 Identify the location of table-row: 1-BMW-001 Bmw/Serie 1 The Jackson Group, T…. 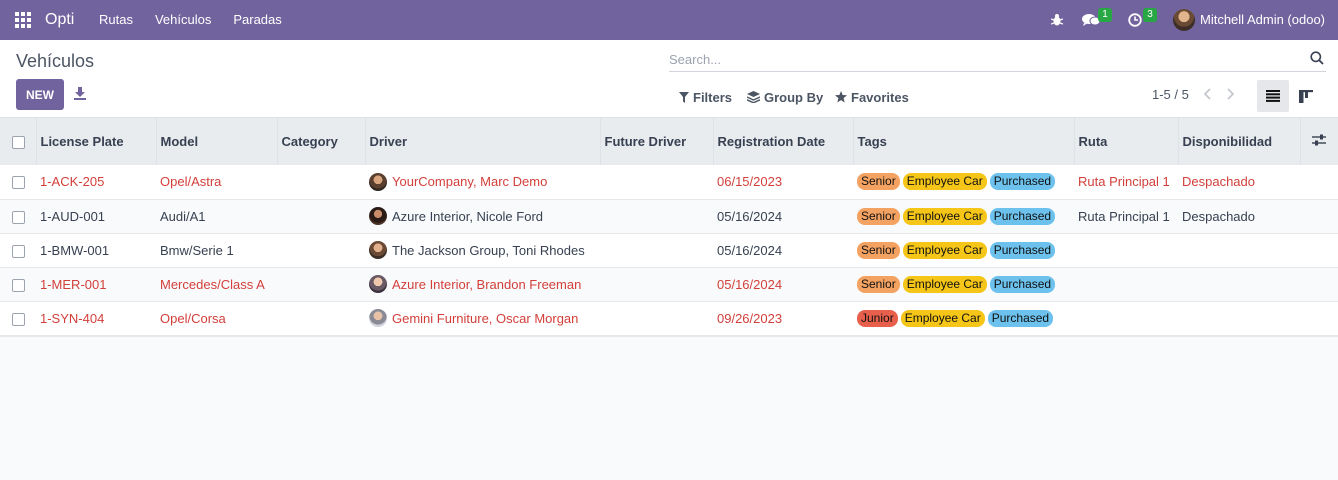
(669, 250).